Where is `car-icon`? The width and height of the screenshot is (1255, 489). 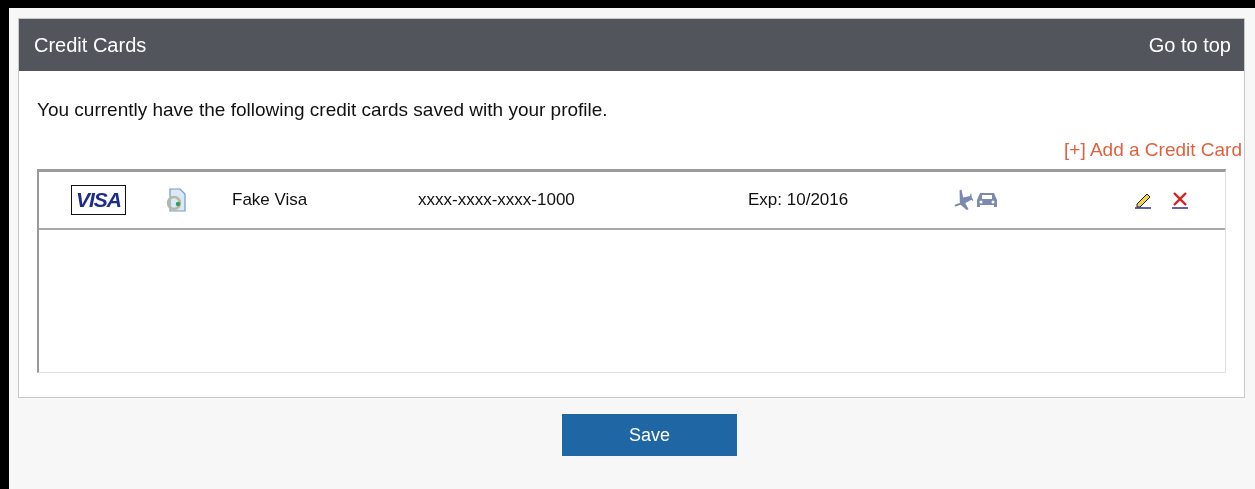
car-icon is located at coordinates (987, 200).